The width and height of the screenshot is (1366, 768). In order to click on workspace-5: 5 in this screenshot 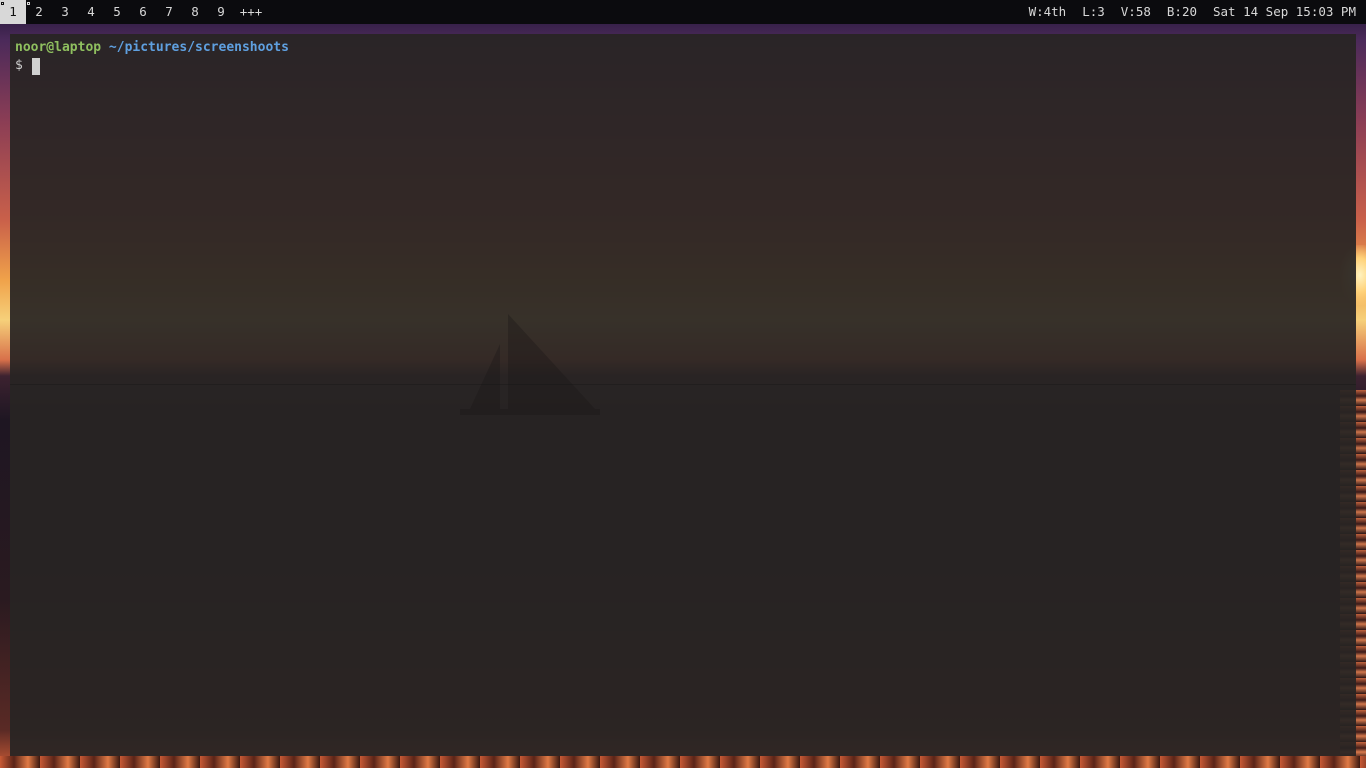, I will do `click(117, 12)`.